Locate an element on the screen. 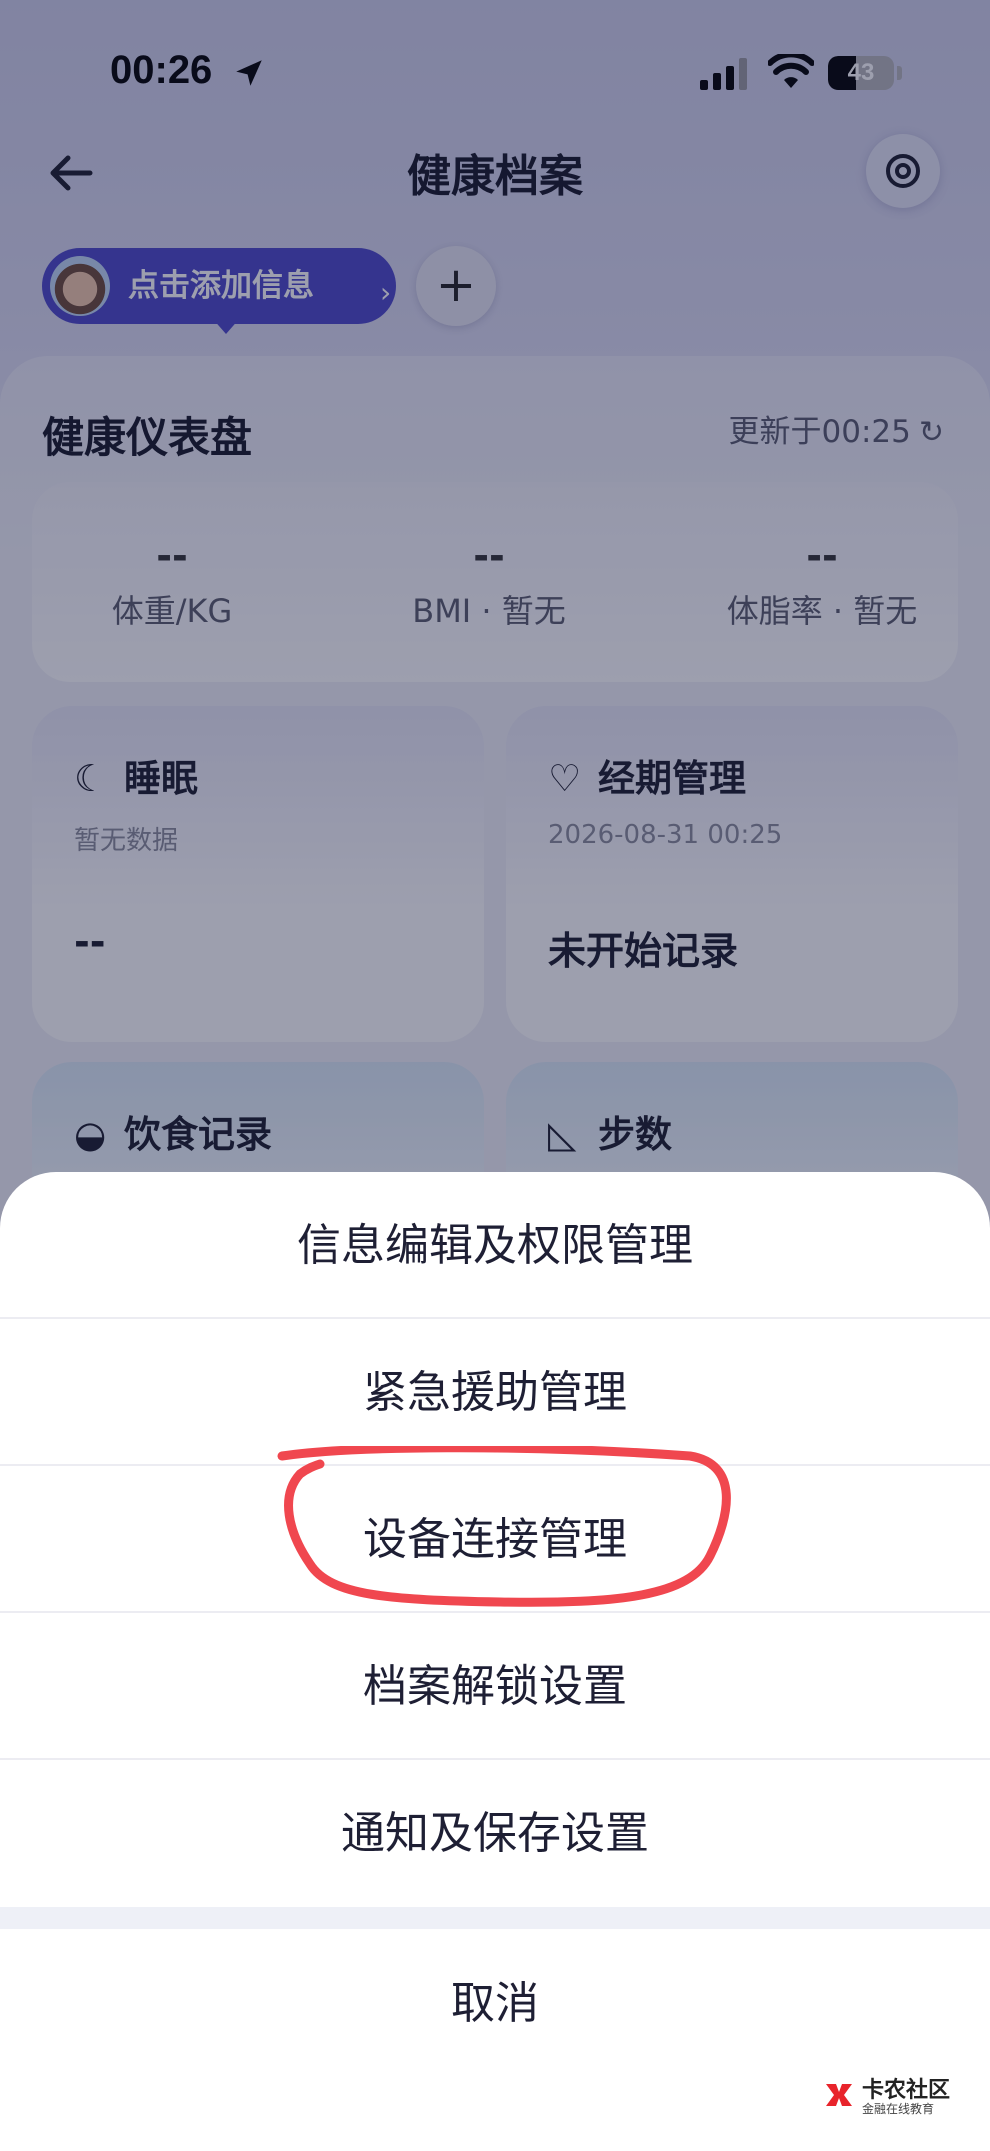 The width and height of the screenshot is (990, 2151). sheet-item-emergency-assistance: 紧急援助管理 is located at coordinates (495, 1392).